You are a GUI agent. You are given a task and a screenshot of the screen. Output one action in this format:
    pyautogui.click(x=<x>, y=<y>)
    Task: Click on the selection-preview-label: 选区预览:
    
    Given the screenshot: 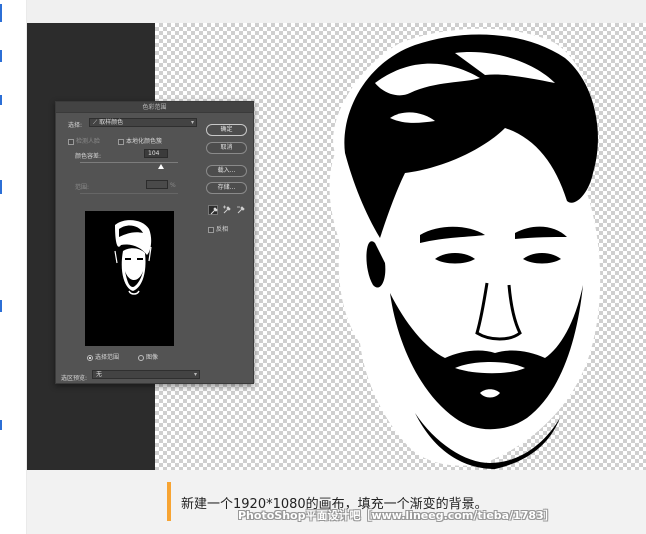 What is the action you would take?
    pyautogui.click(x=74, y=378)
    